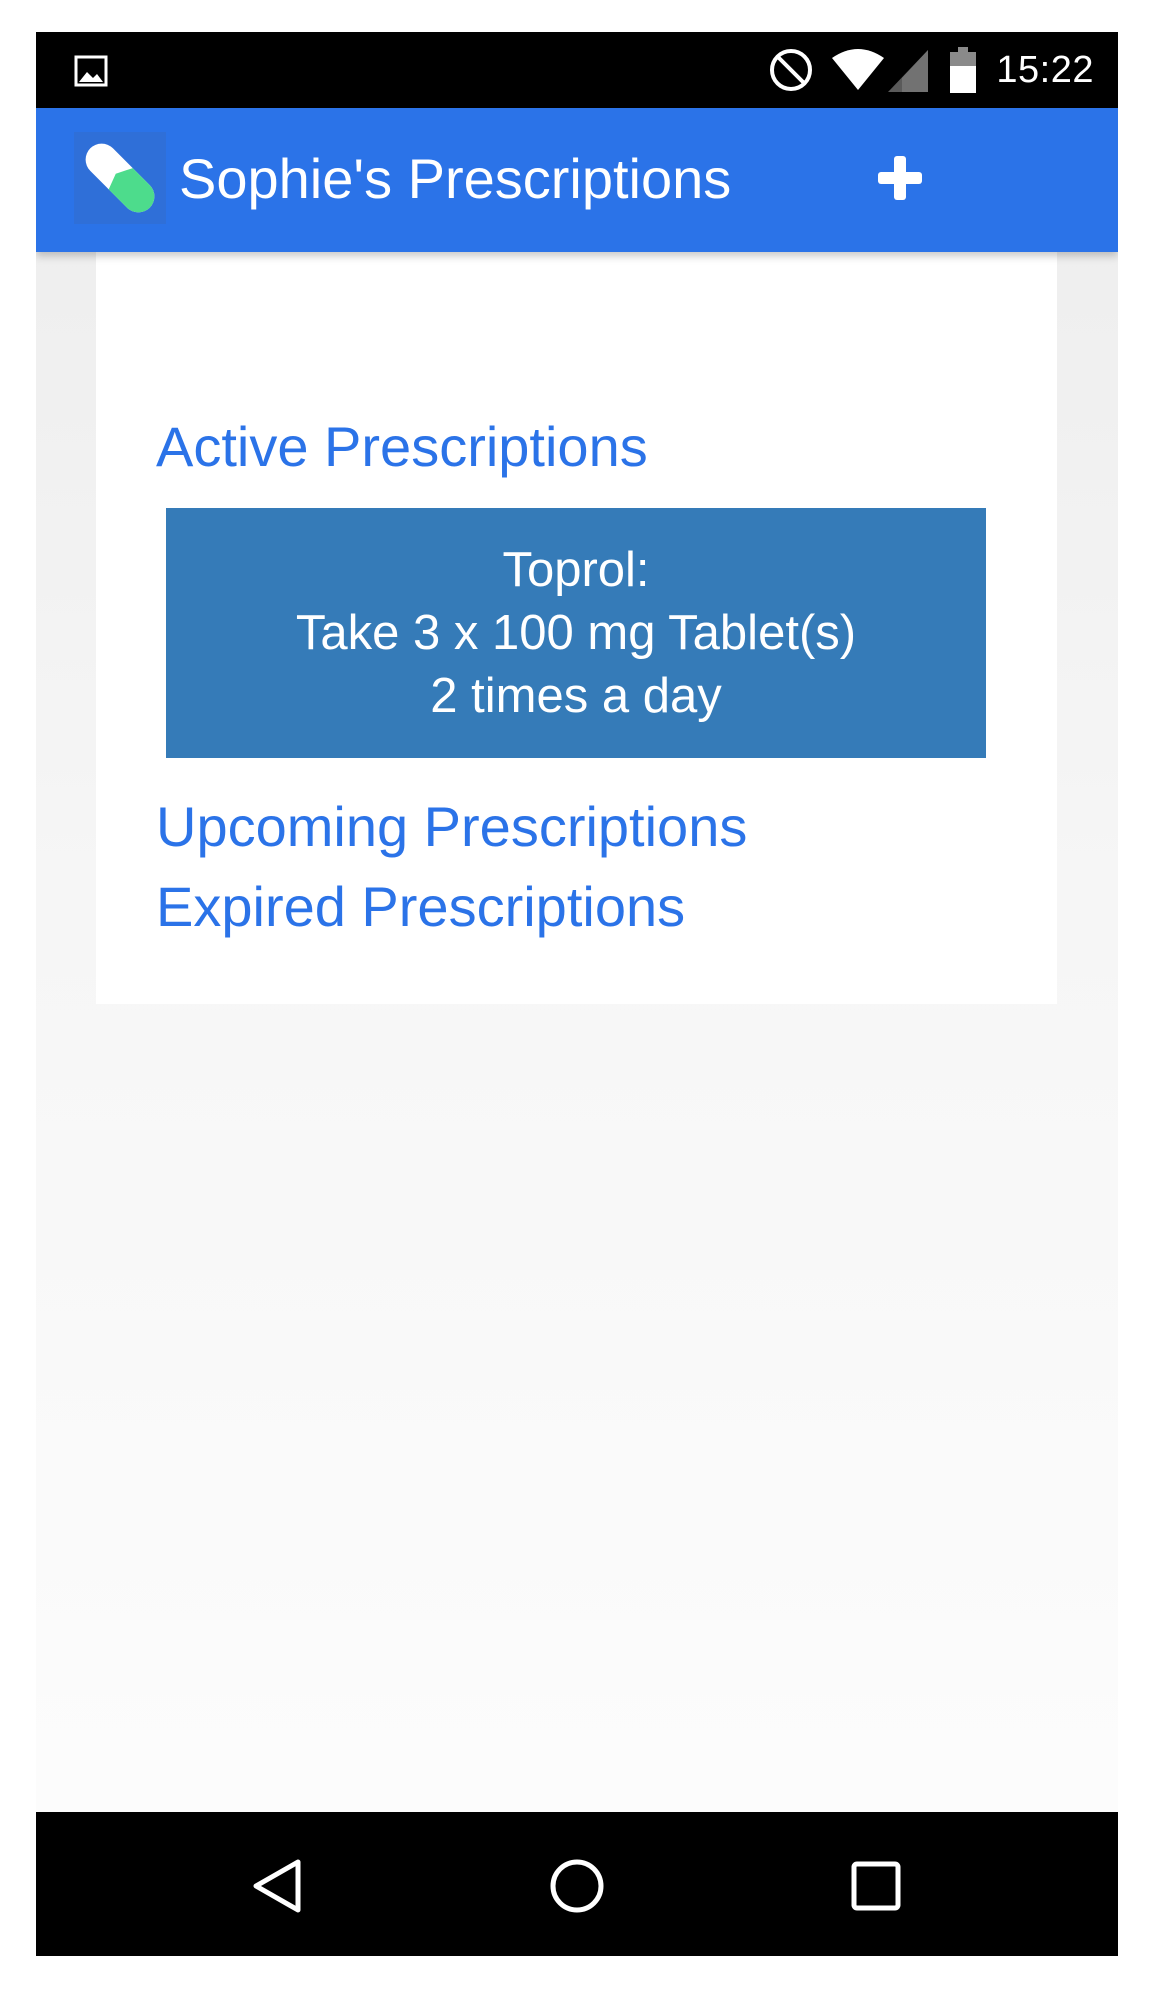  What do you see at coordinates (451, 826) in the screenshot?
I see `upcoming-prescriptions-link: Upcoming Prescriptions` at bounding box center [451, 826].